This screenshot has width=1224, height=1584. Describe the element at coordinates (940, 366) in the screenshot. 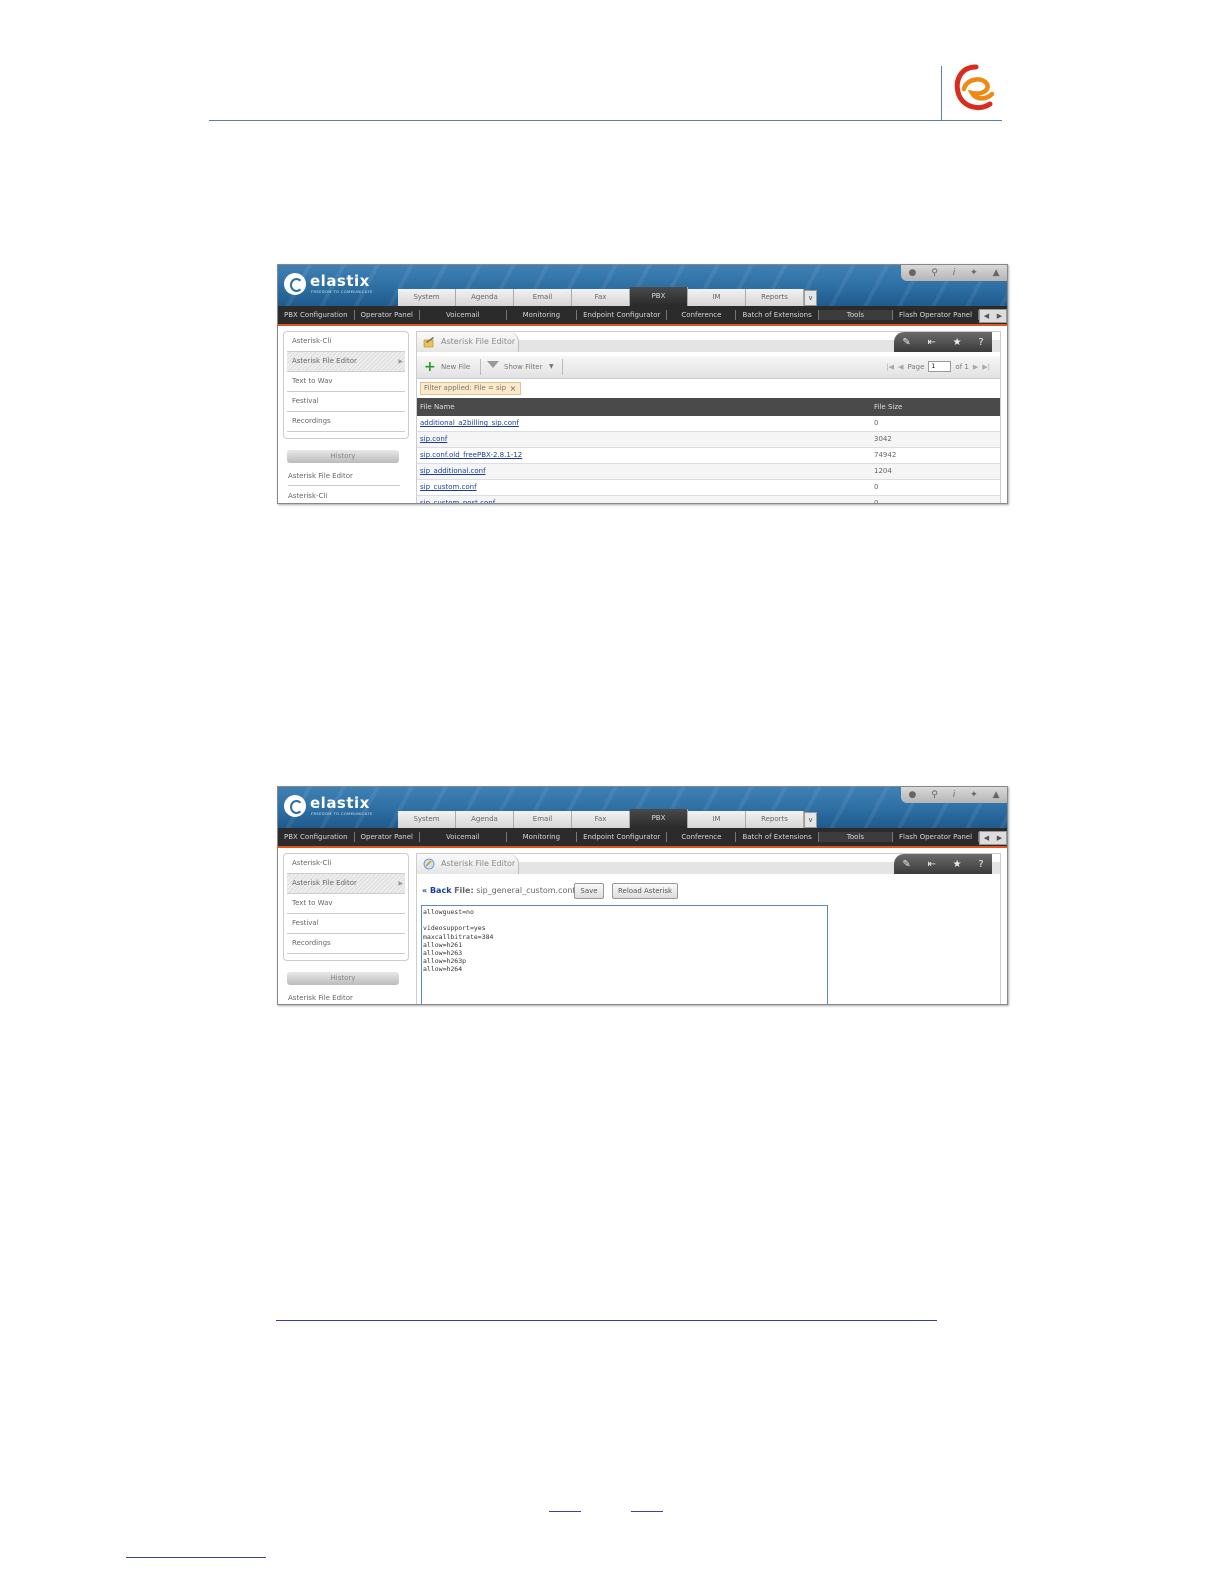

I see `page-input` at that location.